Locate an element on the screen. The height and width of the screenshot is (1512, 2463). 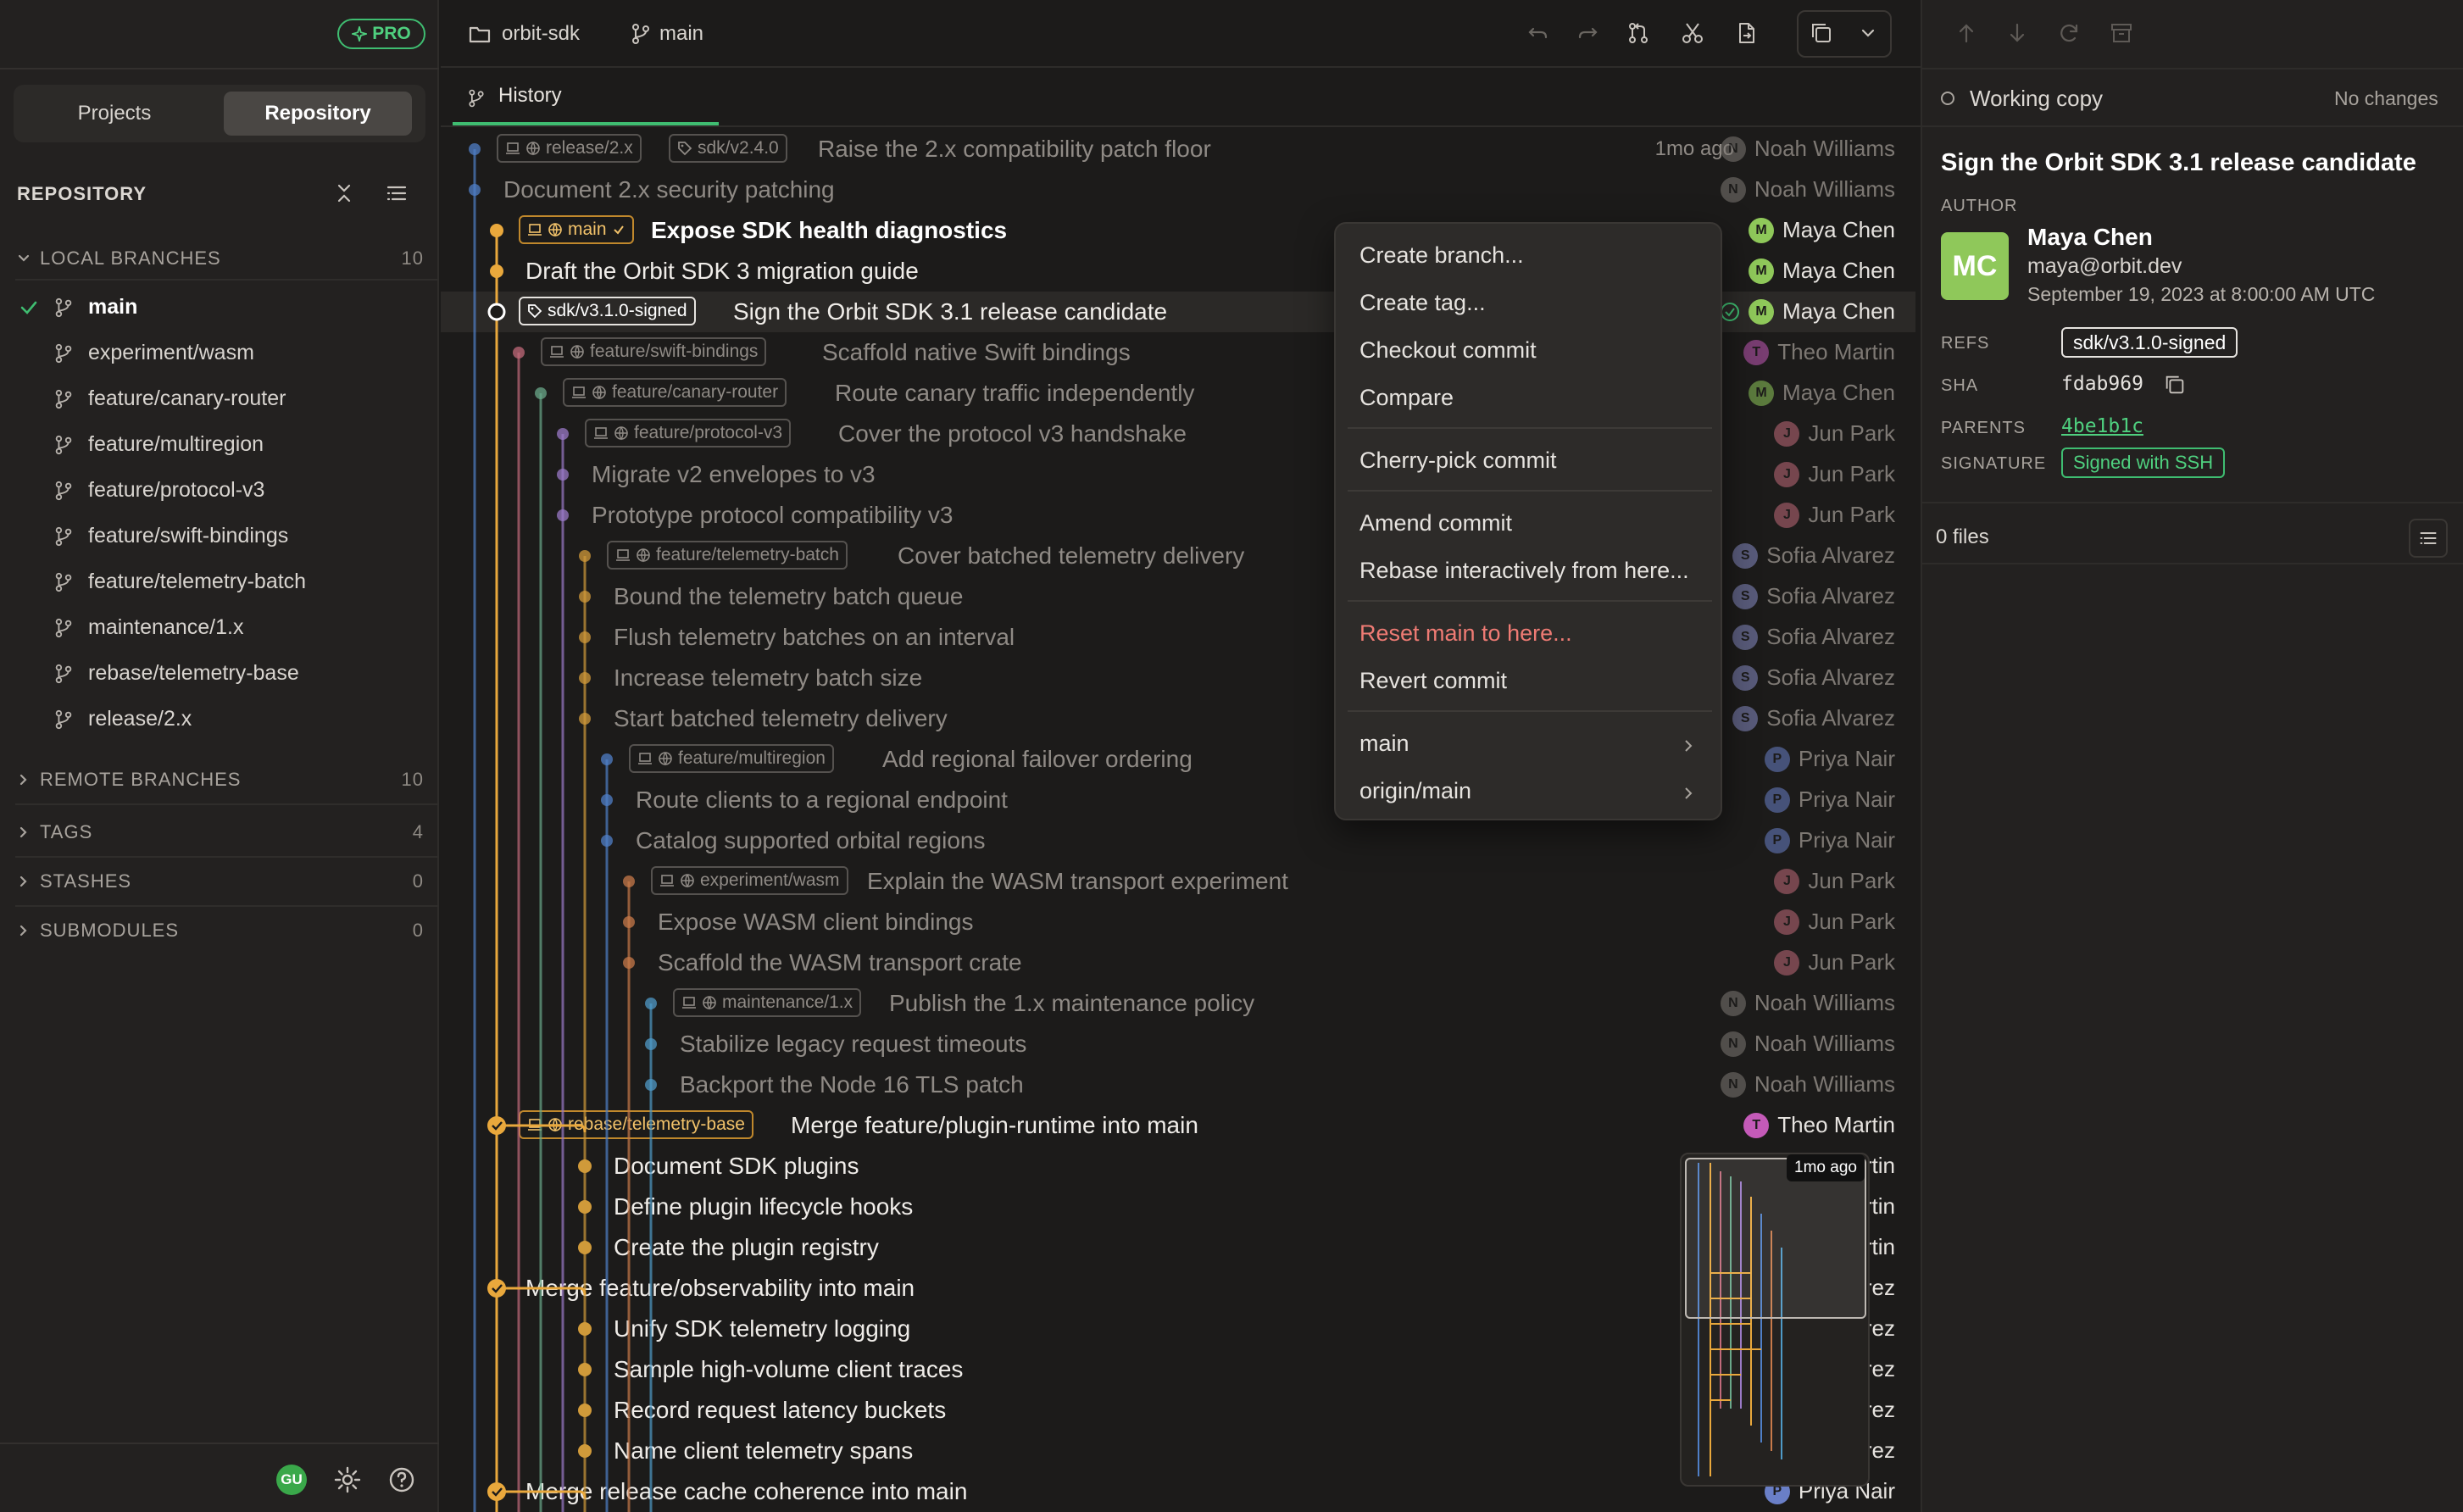
sidebar-branch-item: experiment/wasm is located at coordinates (220, 352).